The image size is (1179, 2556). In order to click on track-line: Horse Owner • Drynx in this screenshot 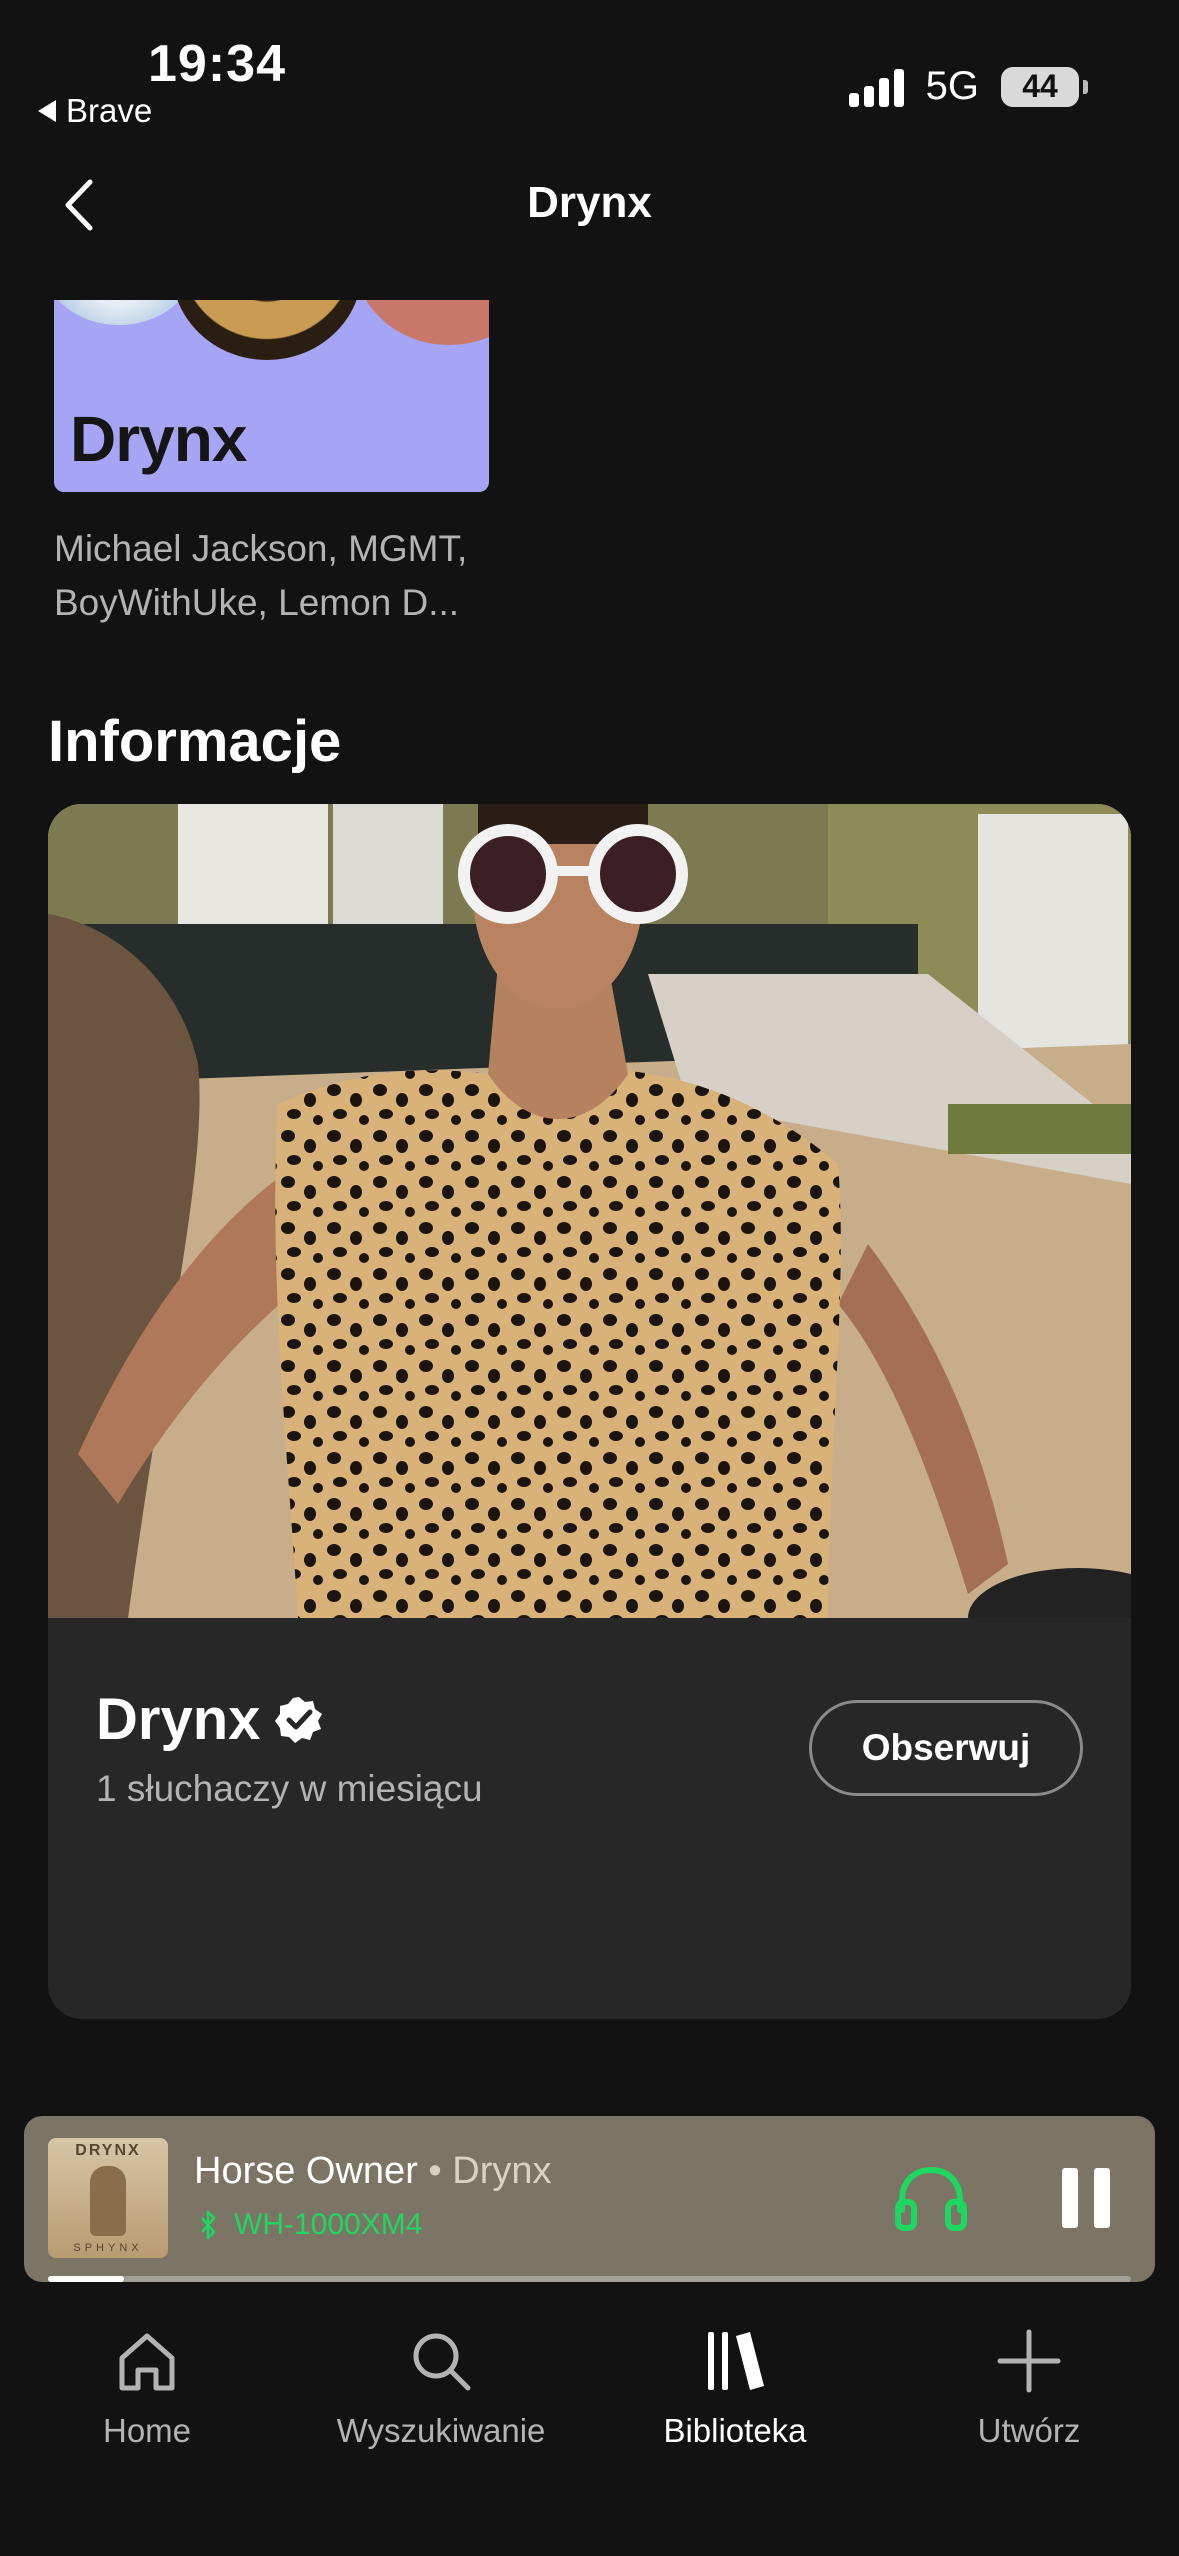, I will do `click(373, 2171)`.